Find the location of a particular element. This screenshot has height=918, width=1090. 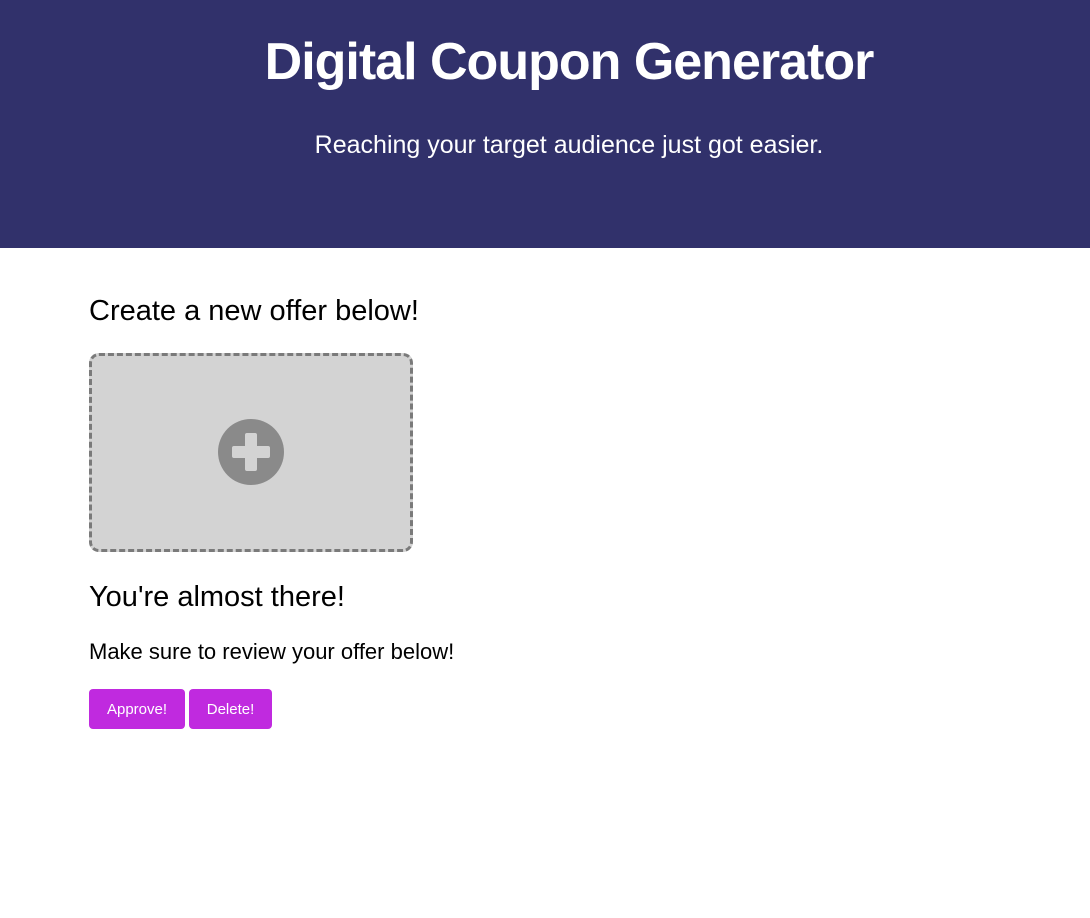

almost-there-heading: You're almost there! is located at coordinates (217, 597).